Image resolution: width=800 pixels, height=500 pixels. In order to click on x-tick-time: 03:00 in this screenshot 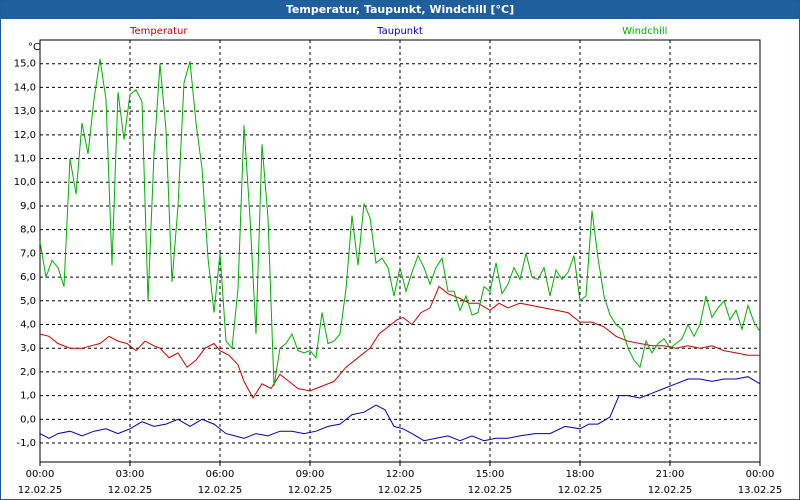, I will do `click(130, 474)`.